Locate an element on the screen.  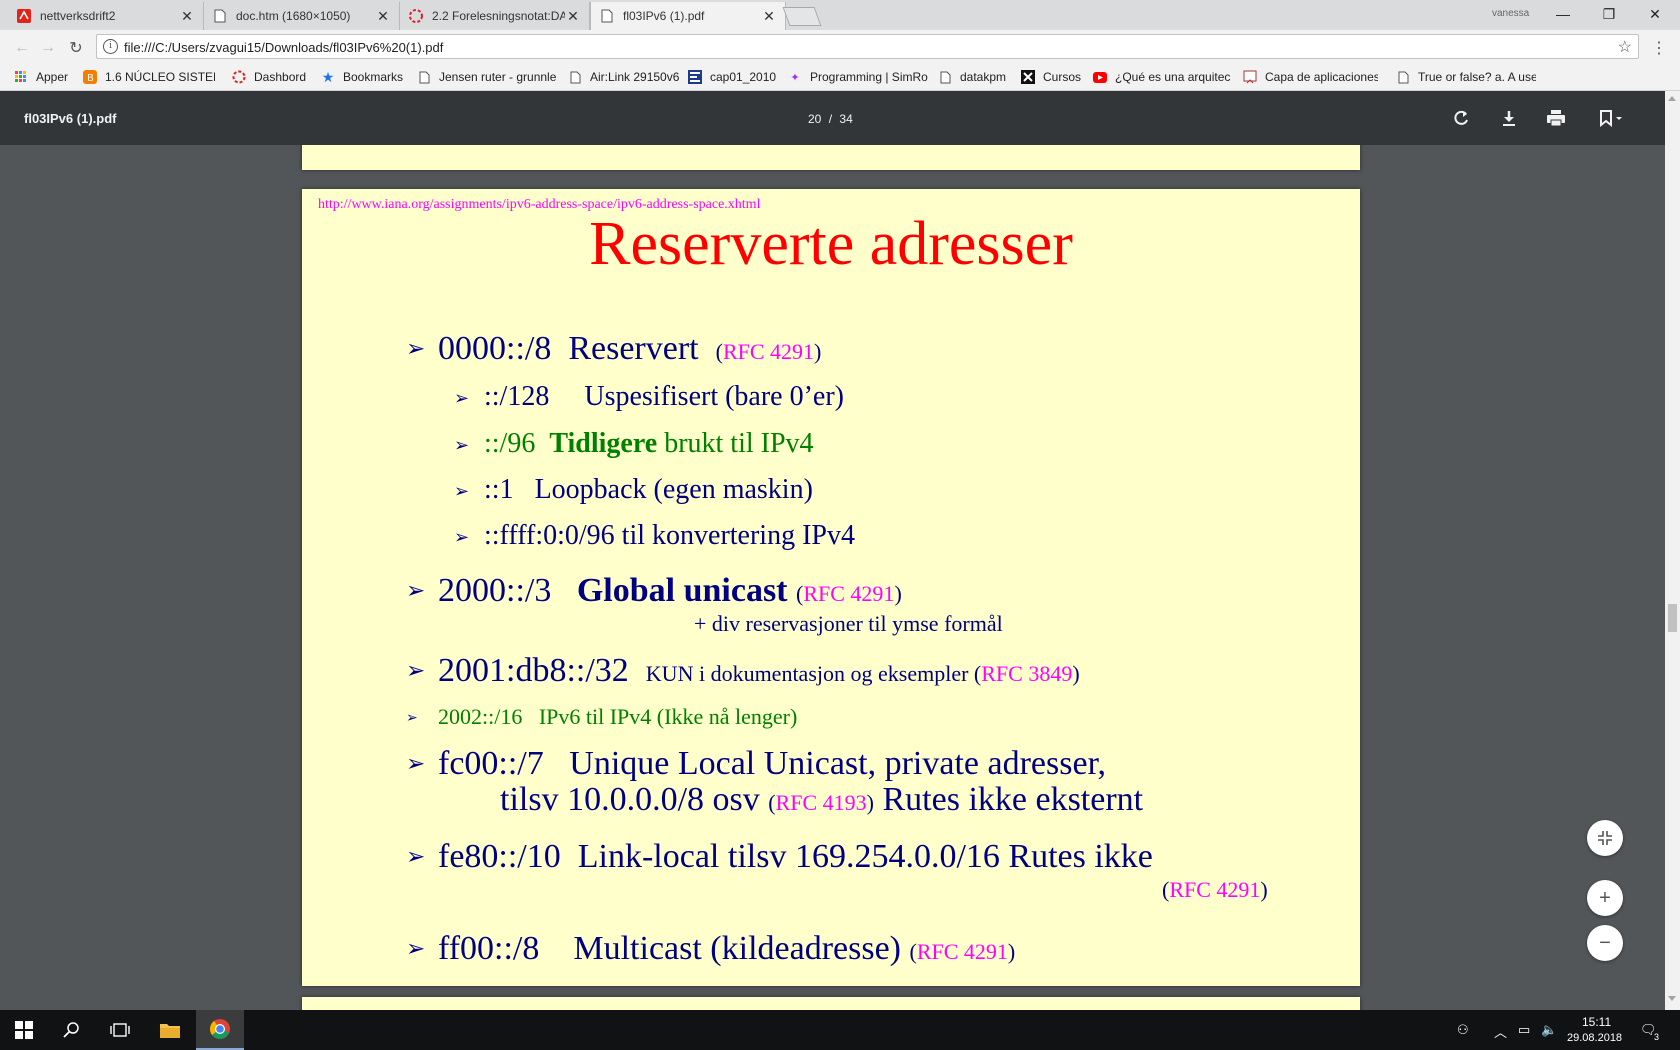
bookmark-bookmarks: ★ Bookmarks is located at coordinates (362, 77).